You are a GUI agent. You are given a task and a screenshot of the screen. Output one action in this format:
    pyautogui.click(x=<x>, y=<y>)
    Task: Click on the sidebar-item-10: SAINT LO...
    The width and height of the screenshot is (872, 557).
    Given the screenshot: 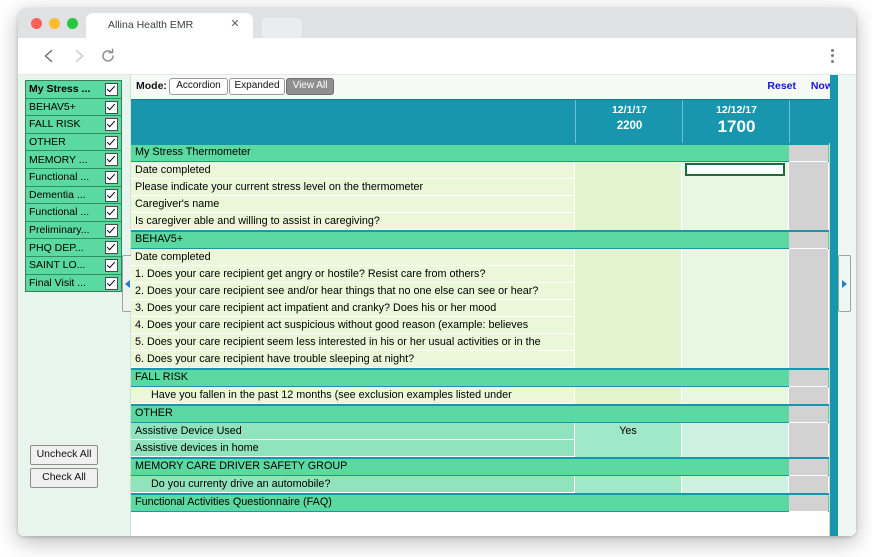 What is the action you would take?
    pyautogui.click(x=73, y=265)
    